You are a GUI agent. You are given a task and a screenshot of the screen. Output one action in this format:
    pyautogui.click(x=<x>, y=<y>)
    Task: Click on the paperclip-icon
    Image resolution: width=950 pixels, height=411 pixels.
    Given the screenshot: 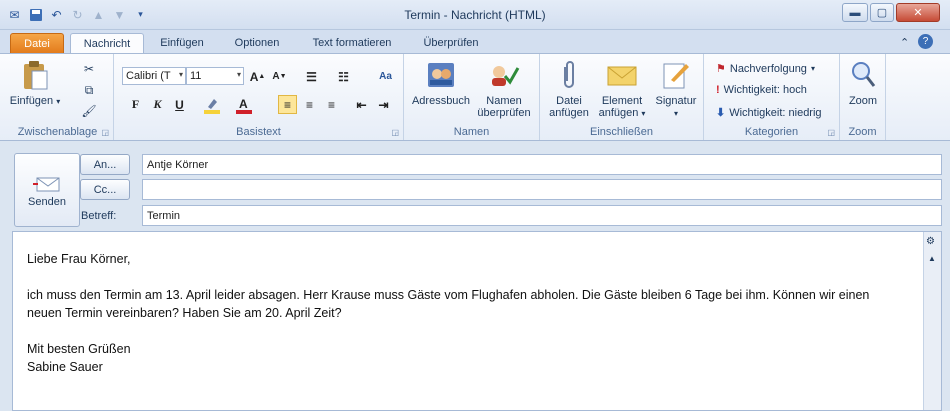 What is the action you would take?
    pyautogui.click(x=569, y=75)
    